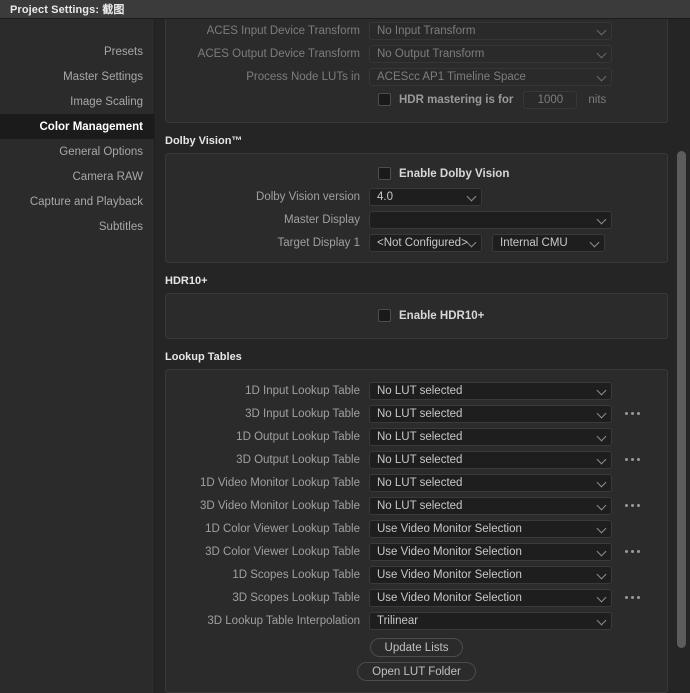 The height and width of the screenshot is (693, 690). I want to click on enable-dolby-vision-checkbox, so click(384, 173).